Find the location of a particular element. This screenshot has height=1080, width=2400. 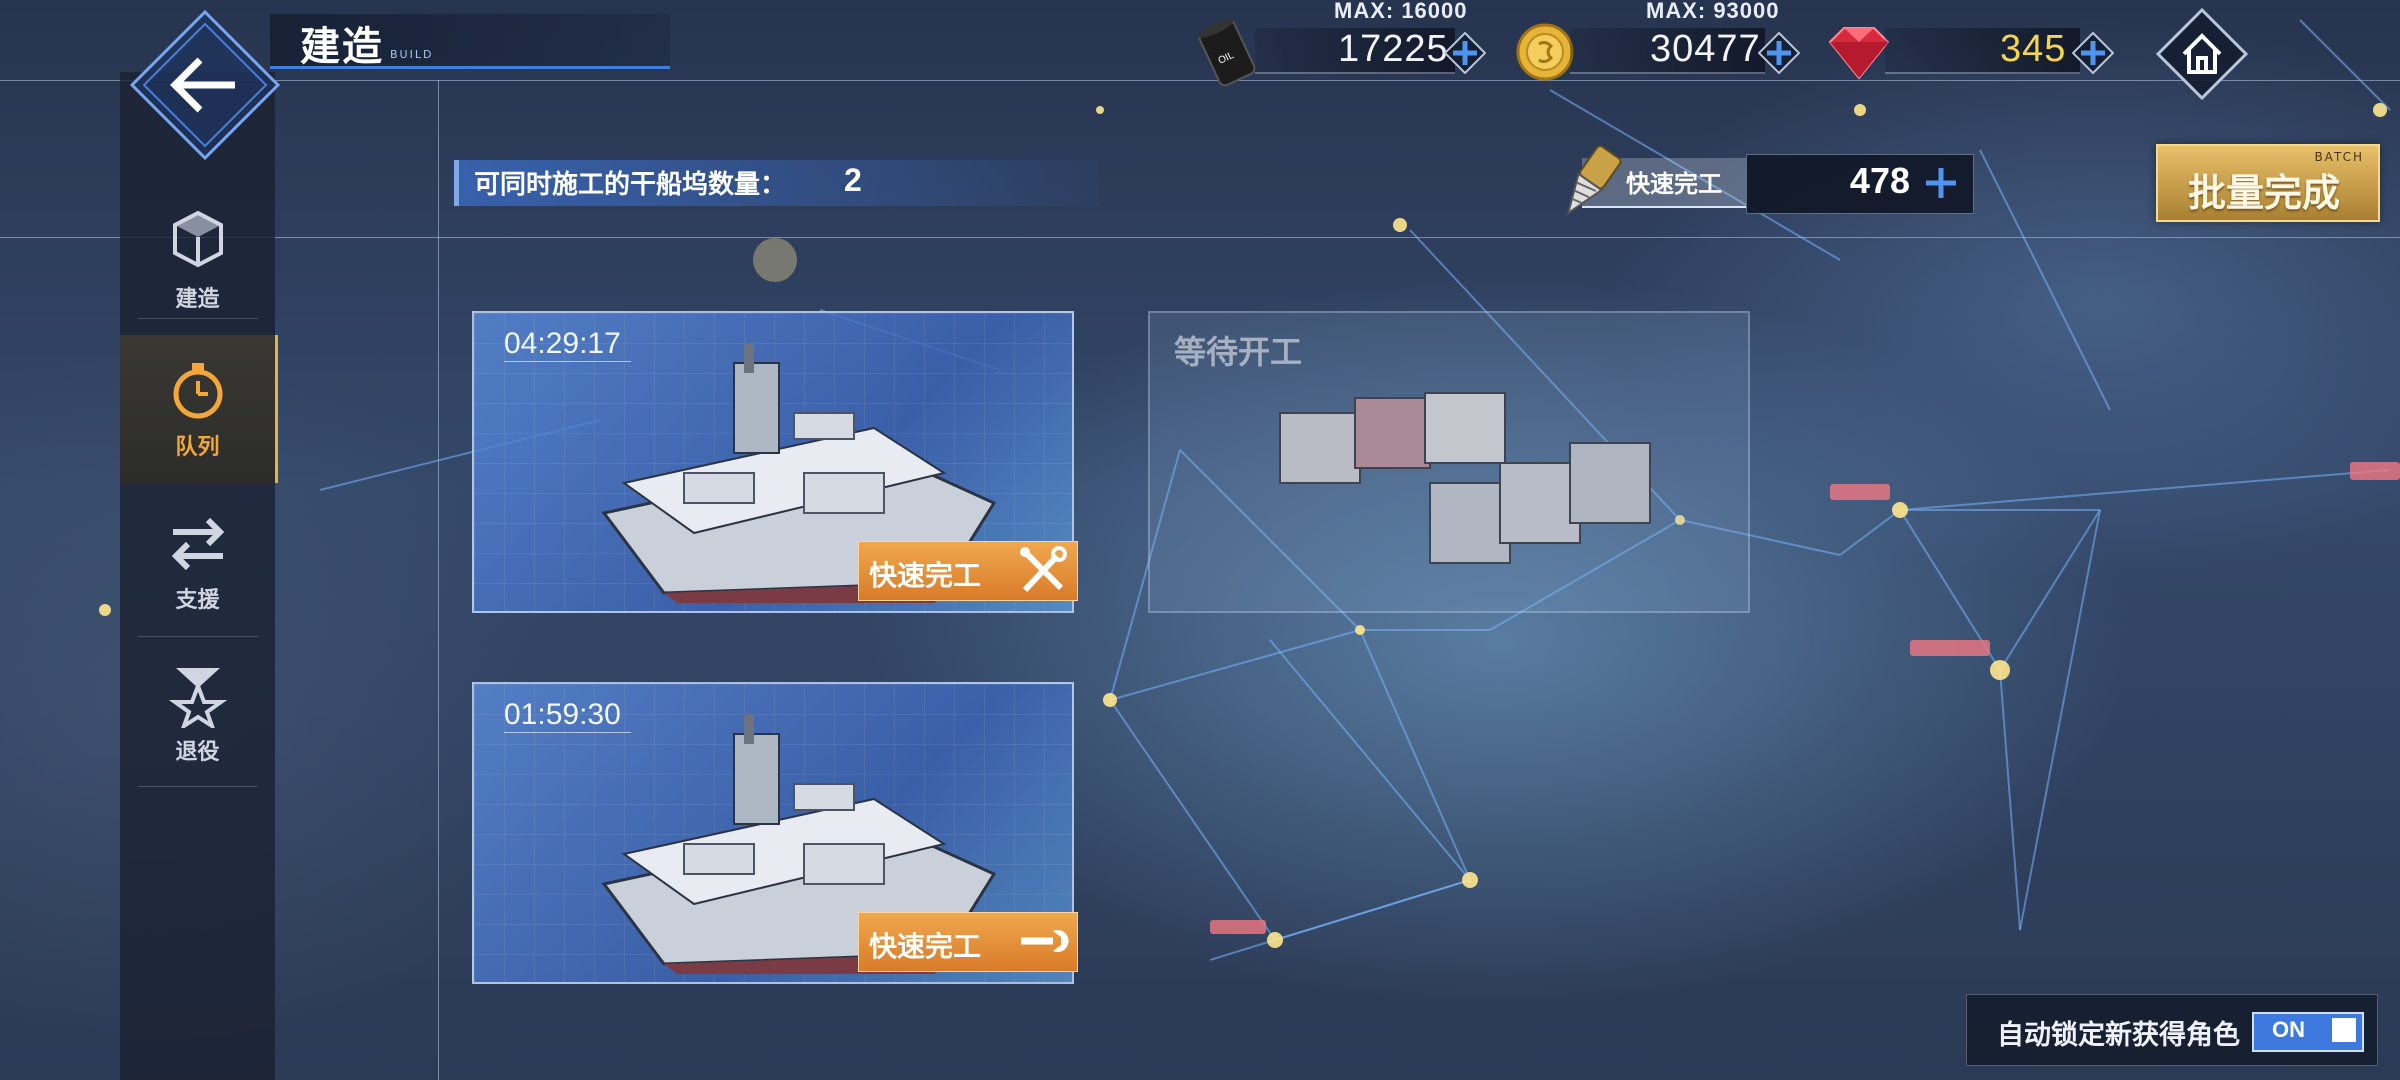

wrench-screwdriver-icon is located at coordinates (1043, 569).